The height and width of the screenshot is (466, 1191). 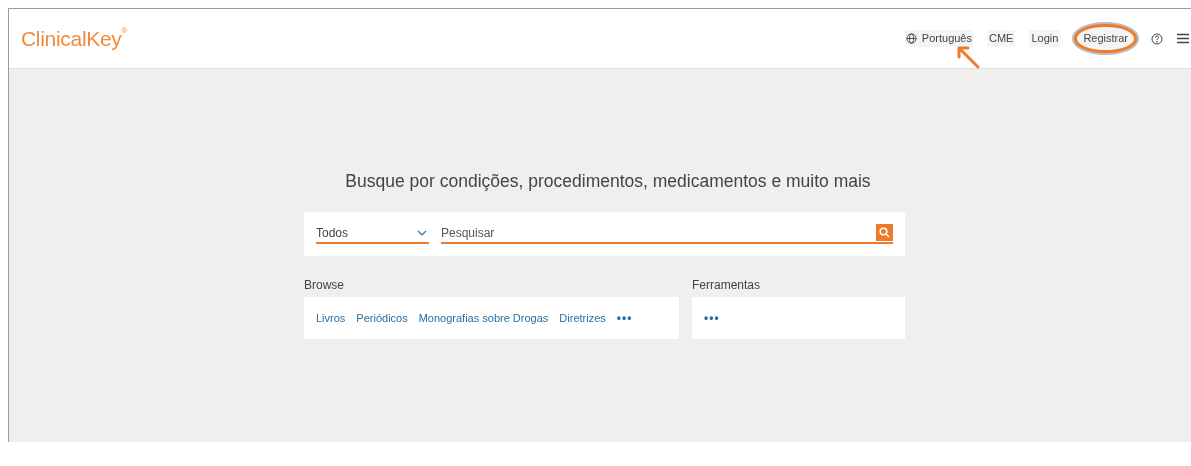 What do you see at coordinates (1045, 38) in the screenshot?
I see `nav-link: Login` at bounding box center [1045, 38].